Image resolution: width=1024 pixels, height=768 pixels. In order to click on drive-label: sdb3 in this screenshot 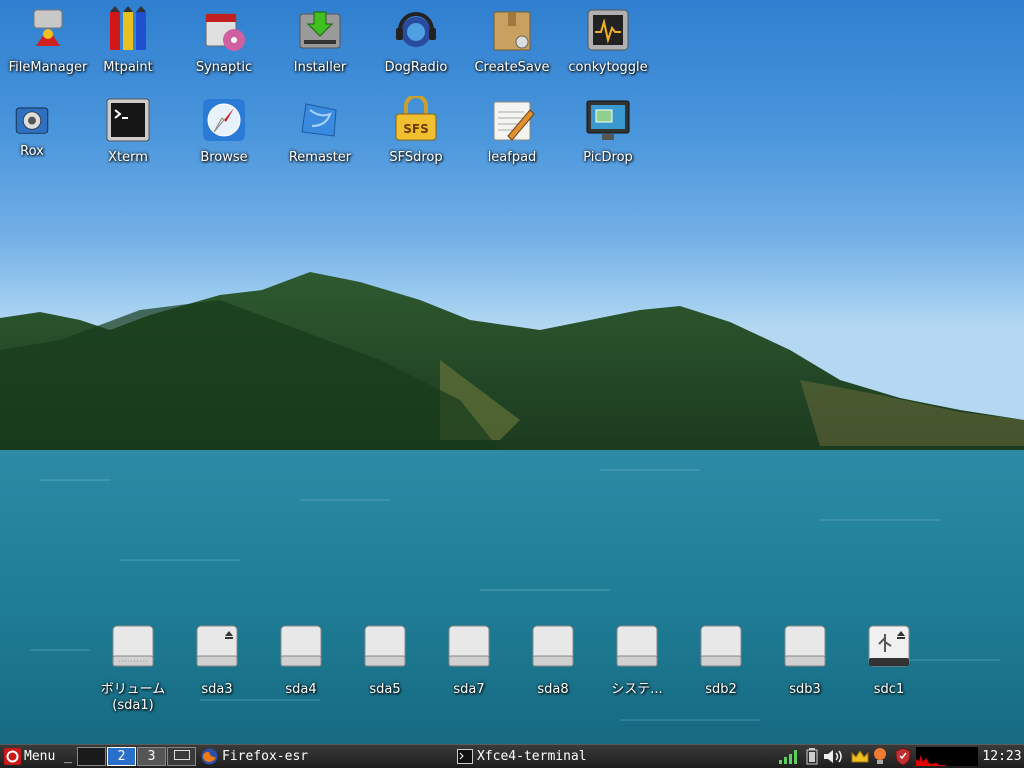, I will do `click(805, 689)`.